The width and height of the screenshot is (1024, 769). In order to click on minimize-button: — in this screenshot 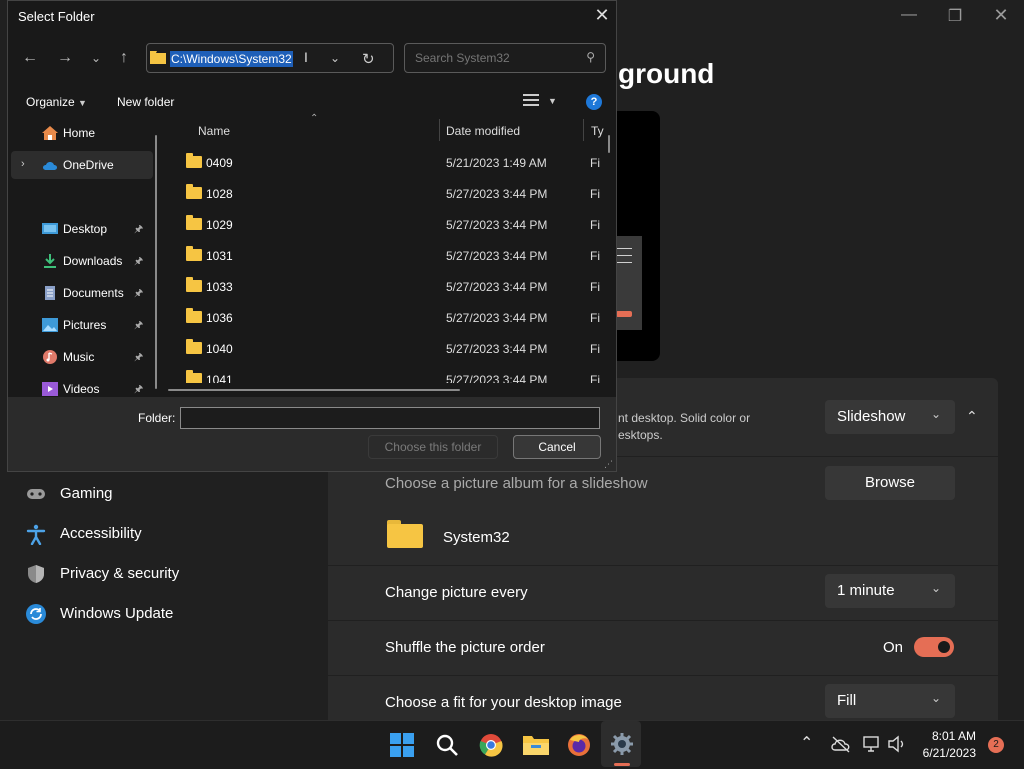, I will do `click(909, 15)`.